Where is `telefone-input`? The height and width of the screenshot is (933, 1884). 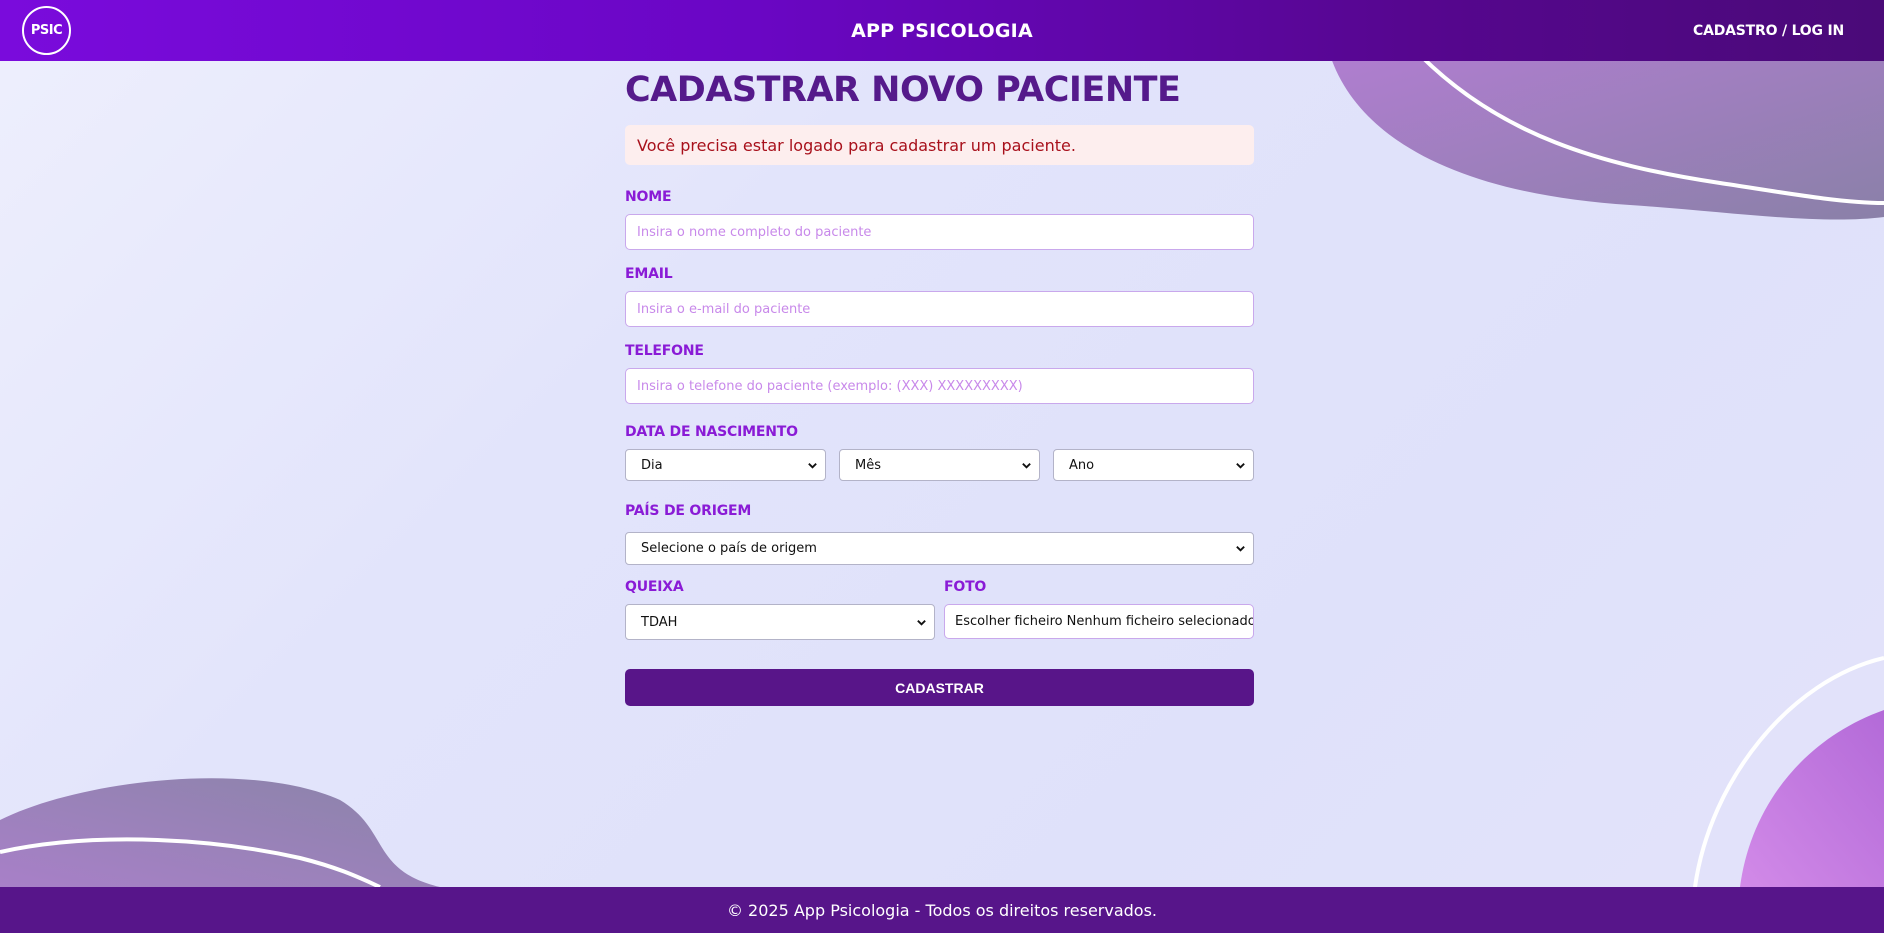 telefone-input is located at coordinates (939, 386).